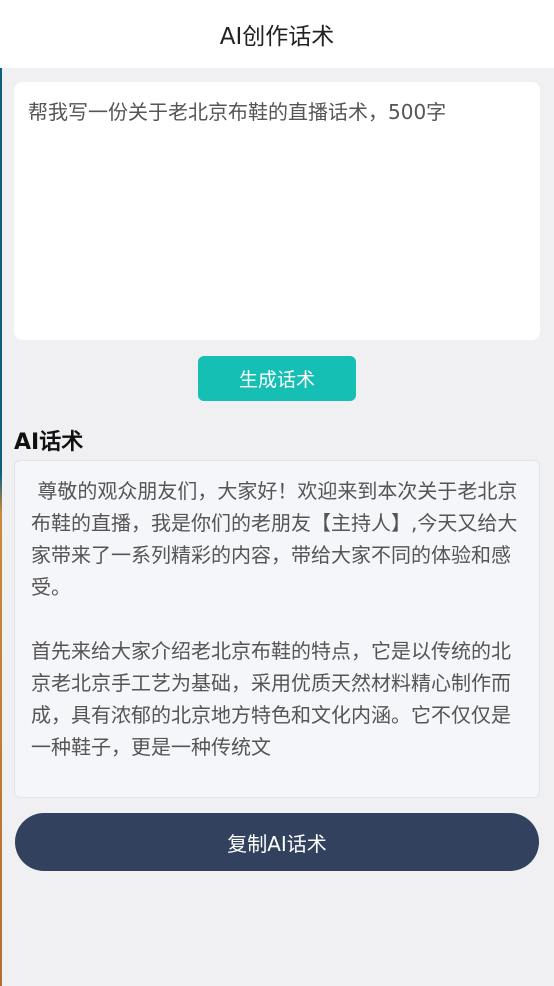 The width and height of the screenshot is (554, 986). Describe the element at coordinates (277, 378) in the screenshot. I see `generate-button: 生成话术` at that location.